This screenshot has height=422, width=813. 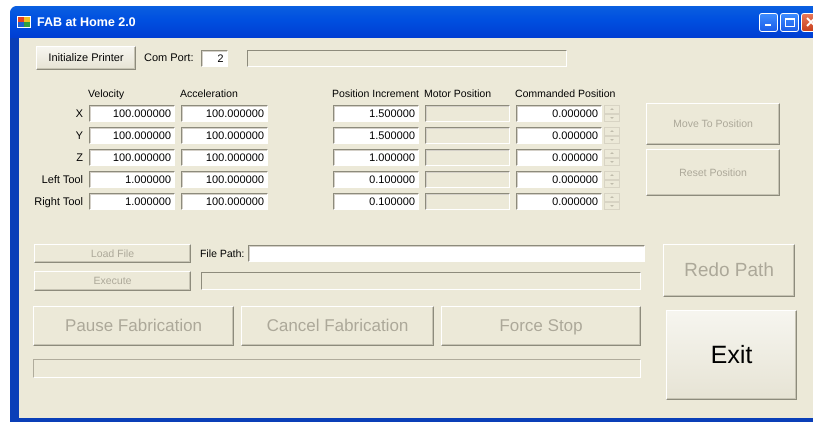 I want to click on axis-label: Right Tool, so click(x=58, y=202).